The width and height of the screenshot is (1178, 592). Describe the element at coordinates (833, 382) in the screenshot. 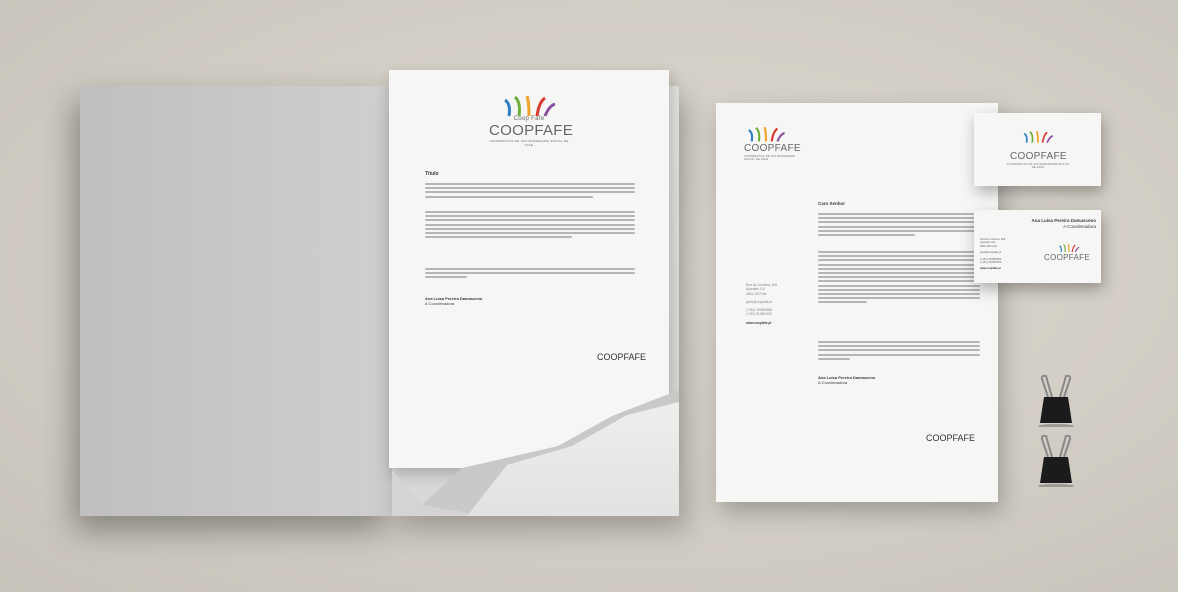

I see `signature-role: A Coordenadora` at that location.